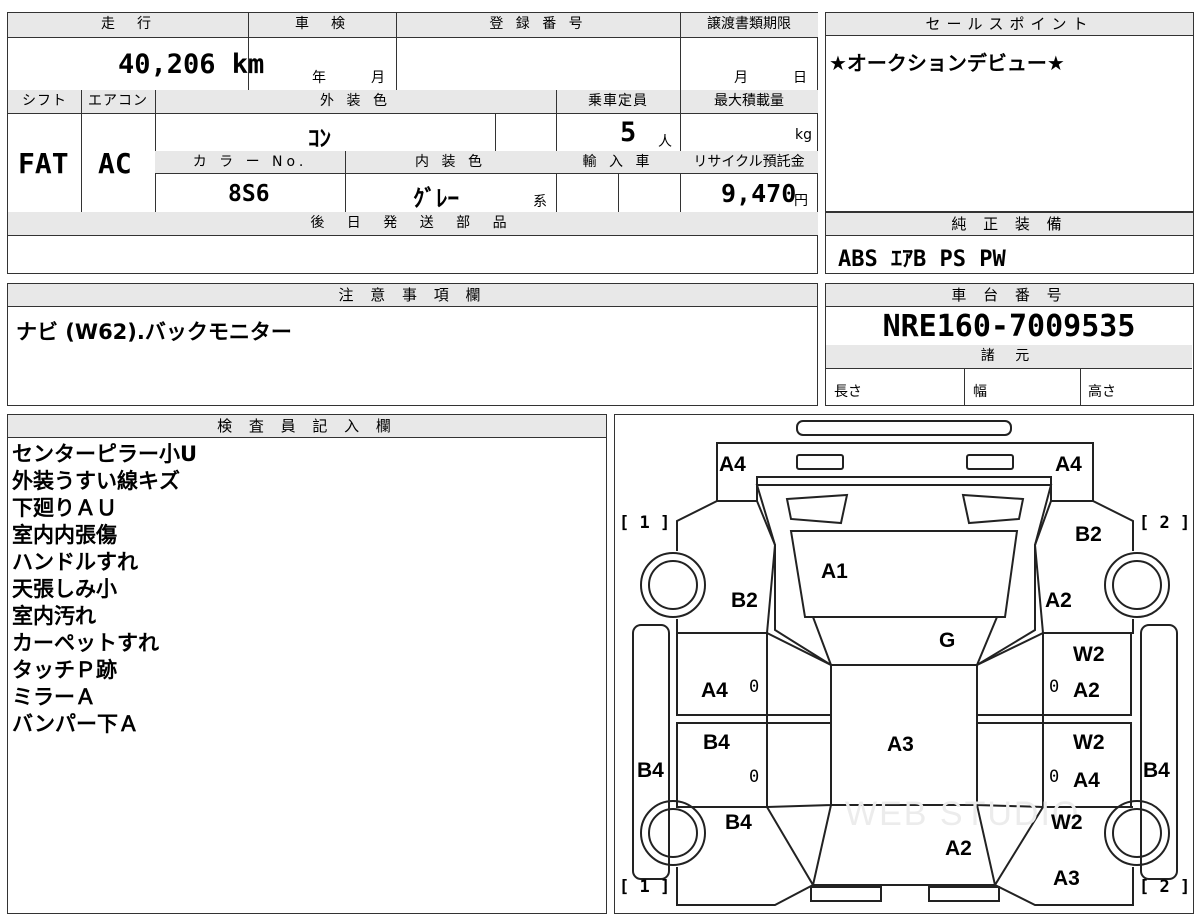  What do you see at coordinates (154, 332) in the screenshot?
I see `notes-text: ナビ (W62).バックモニター` at bounding box center [154, 332].